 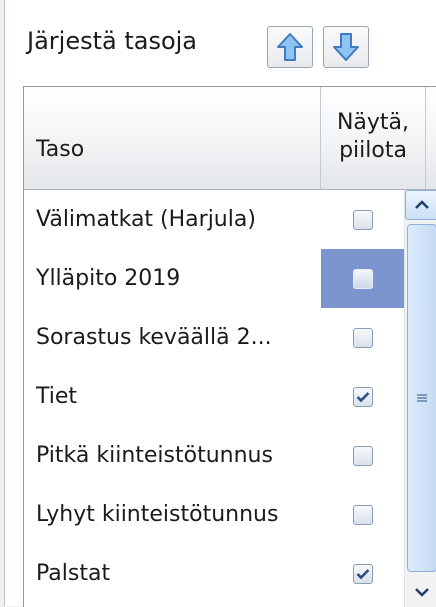 I want to click on layer-row: Palstat, so click(x=214, y=573).